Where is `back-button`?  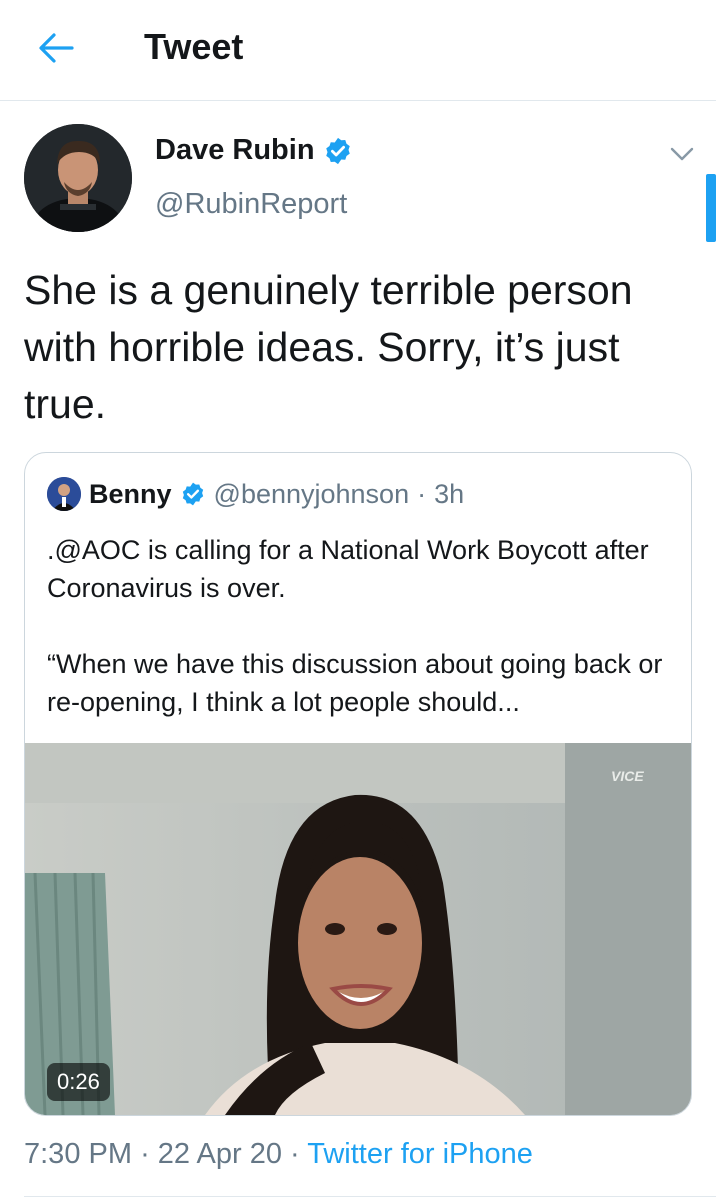 back-button is located at coordinates (56, 48).